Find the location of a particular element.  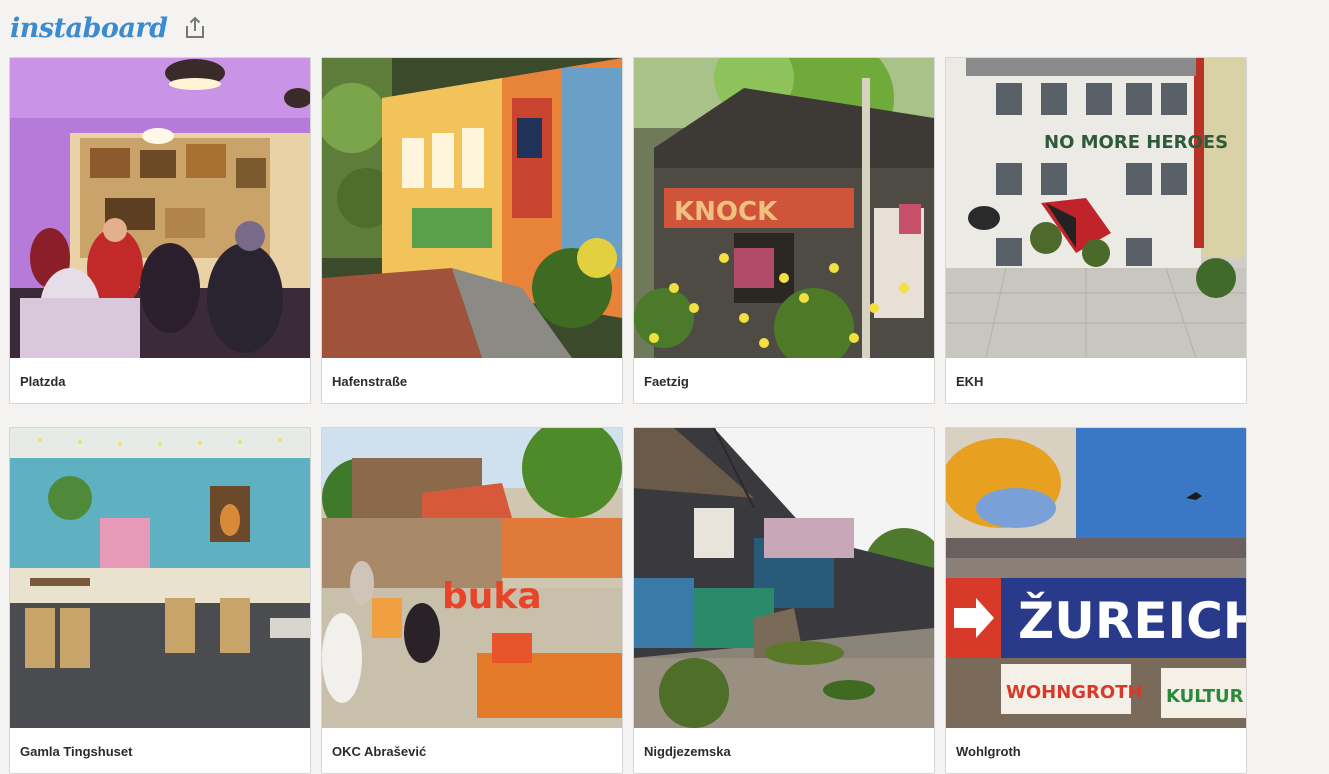

photo-sign-text: KNOCK is located at coordinates (726, 212).